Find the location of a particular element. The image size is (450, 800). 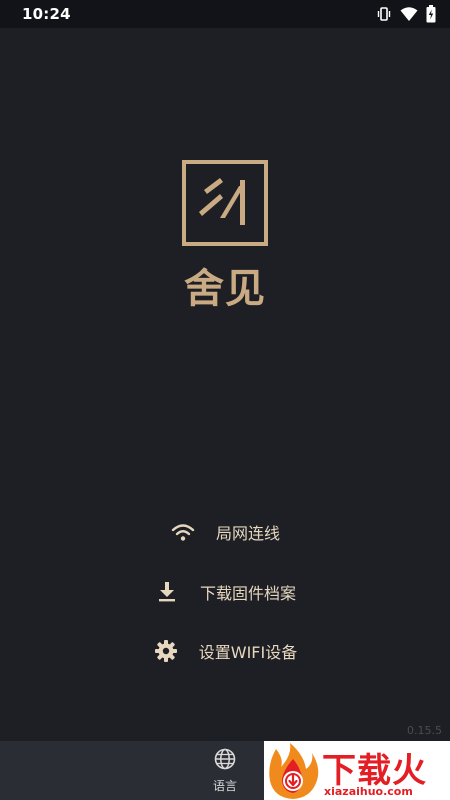

status-bar: 10:24 is located at coordinates (225, 14).